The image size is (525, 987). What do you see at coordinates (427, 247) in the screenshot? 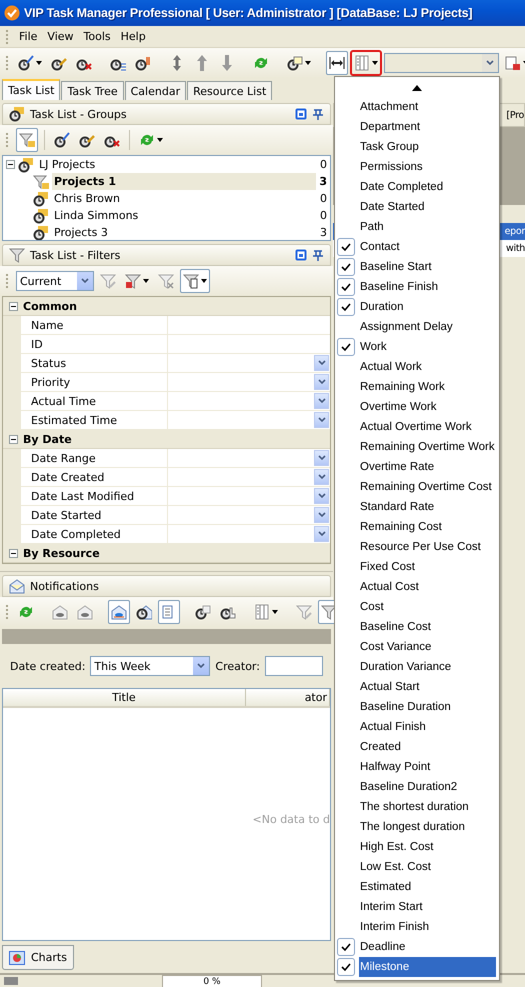
I see `menu-item: Contact` at bounding box center [427, 247].